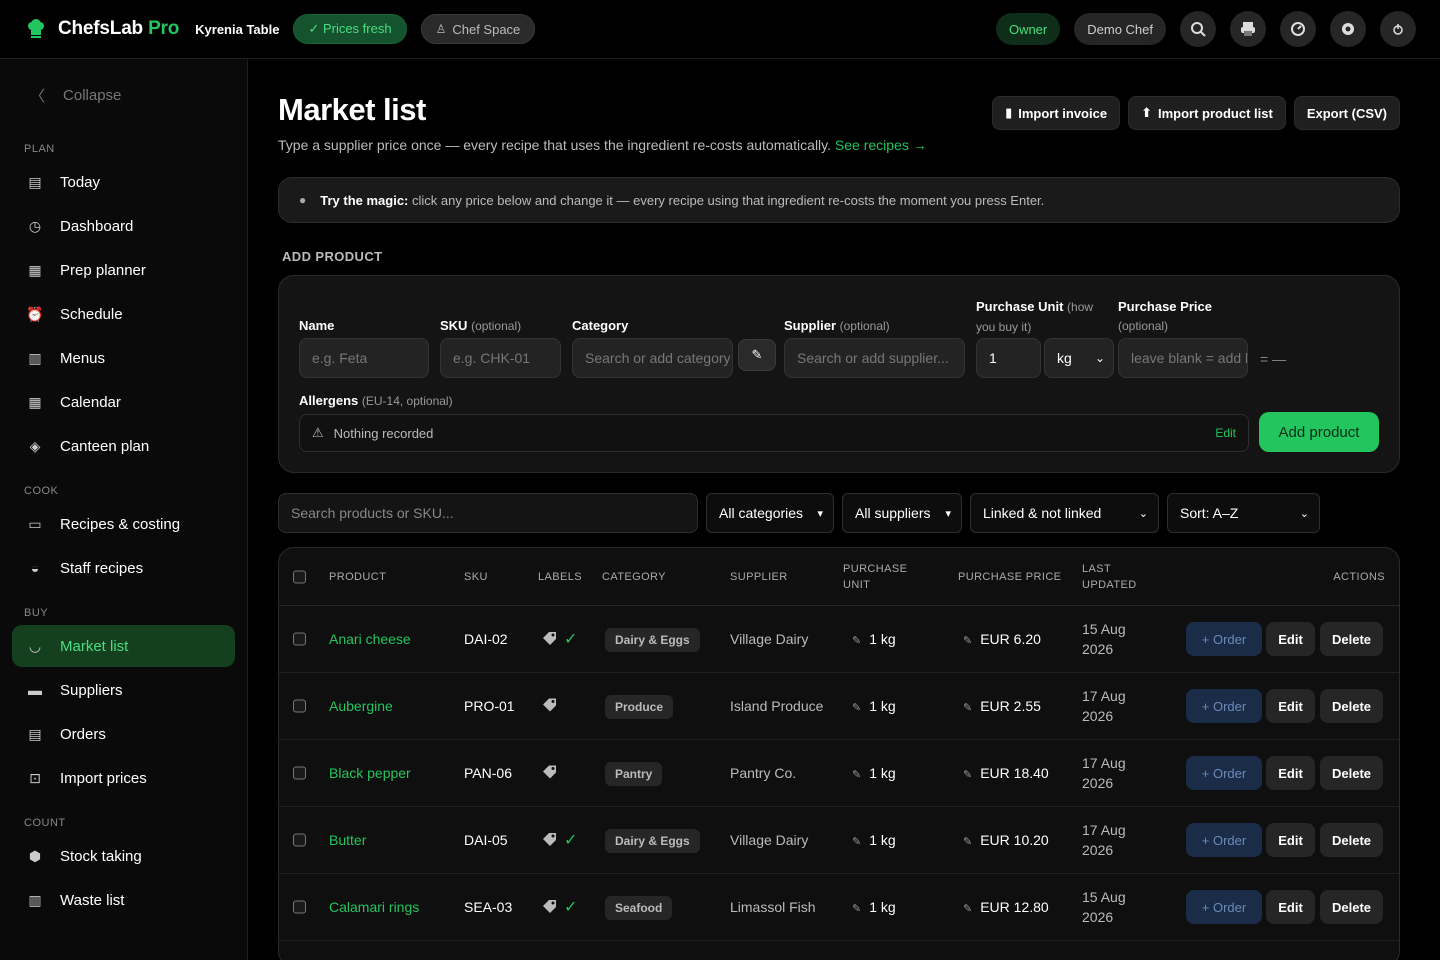  I want to click on collapse-button: 〈 Collapse, so click(123, 95).